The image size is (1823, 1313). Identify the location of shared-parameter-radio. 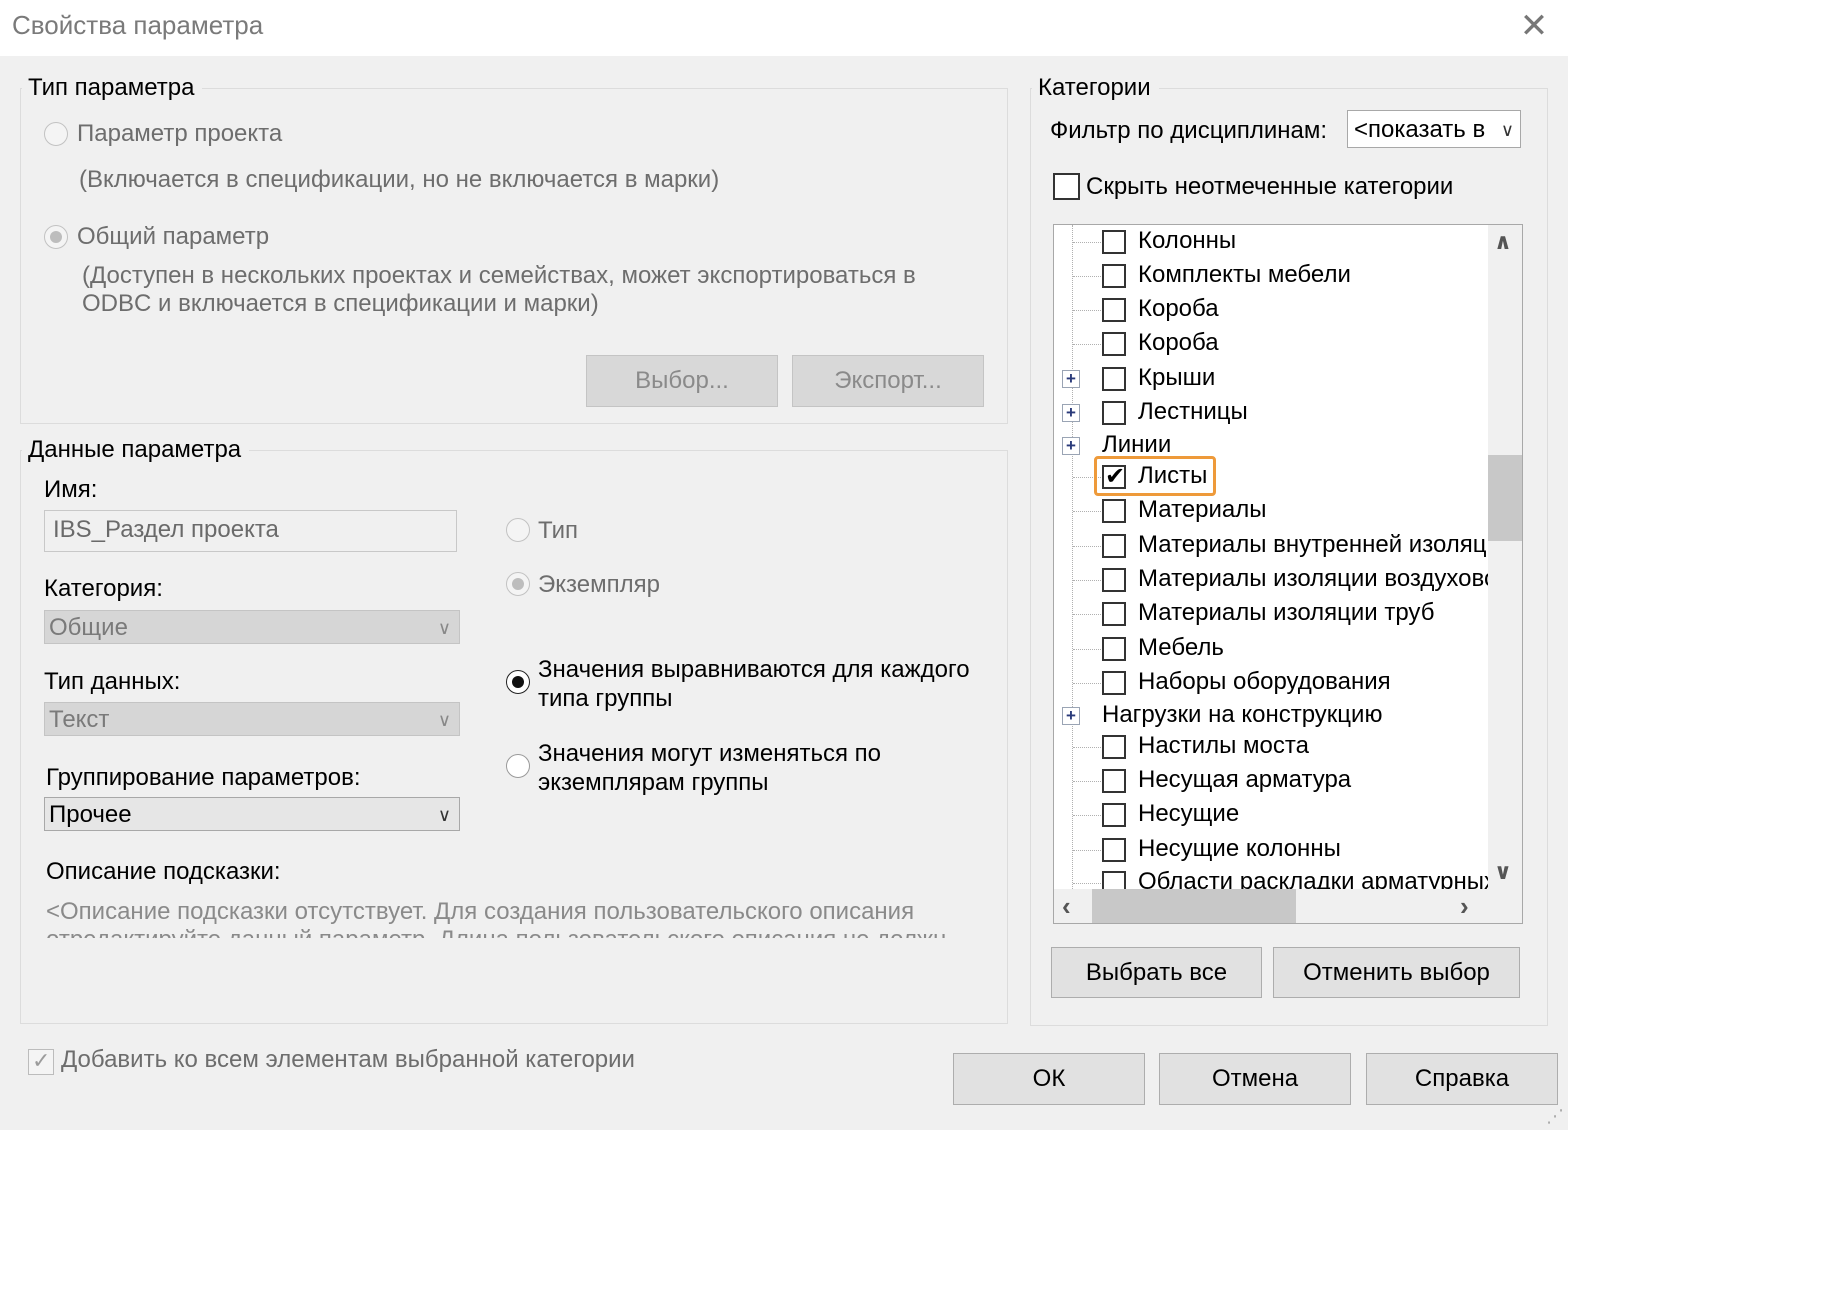
(56, 237).